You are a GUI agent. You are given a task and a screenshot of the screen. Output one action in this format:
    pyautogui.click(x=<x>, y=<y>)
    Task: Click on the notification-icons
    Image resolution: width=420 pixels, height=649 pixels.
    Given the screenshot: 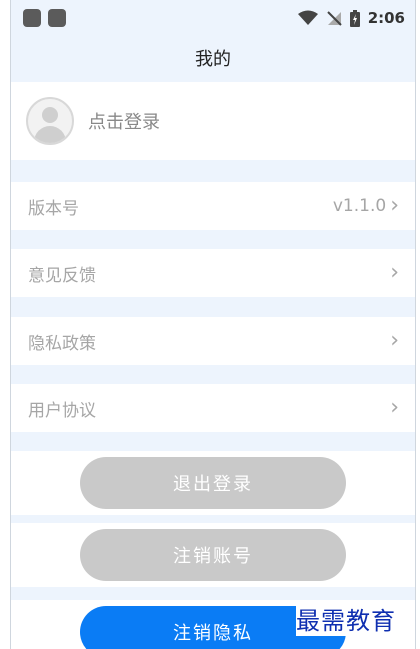 What is the action you would take?
    pyautogui.click(x=38, y=18)
    